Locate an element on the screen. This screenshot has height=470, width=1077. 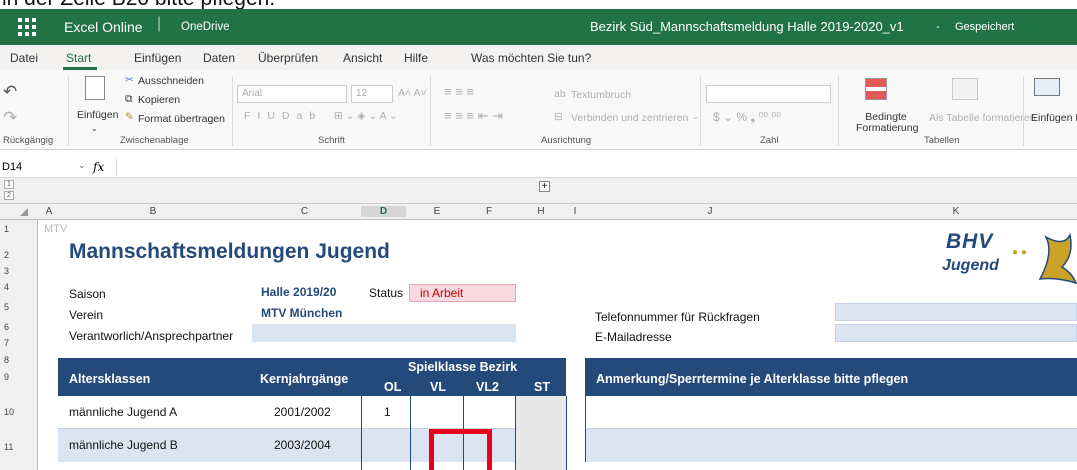
menu-ansicht: Ansicht is located at coordinates (362, 58).